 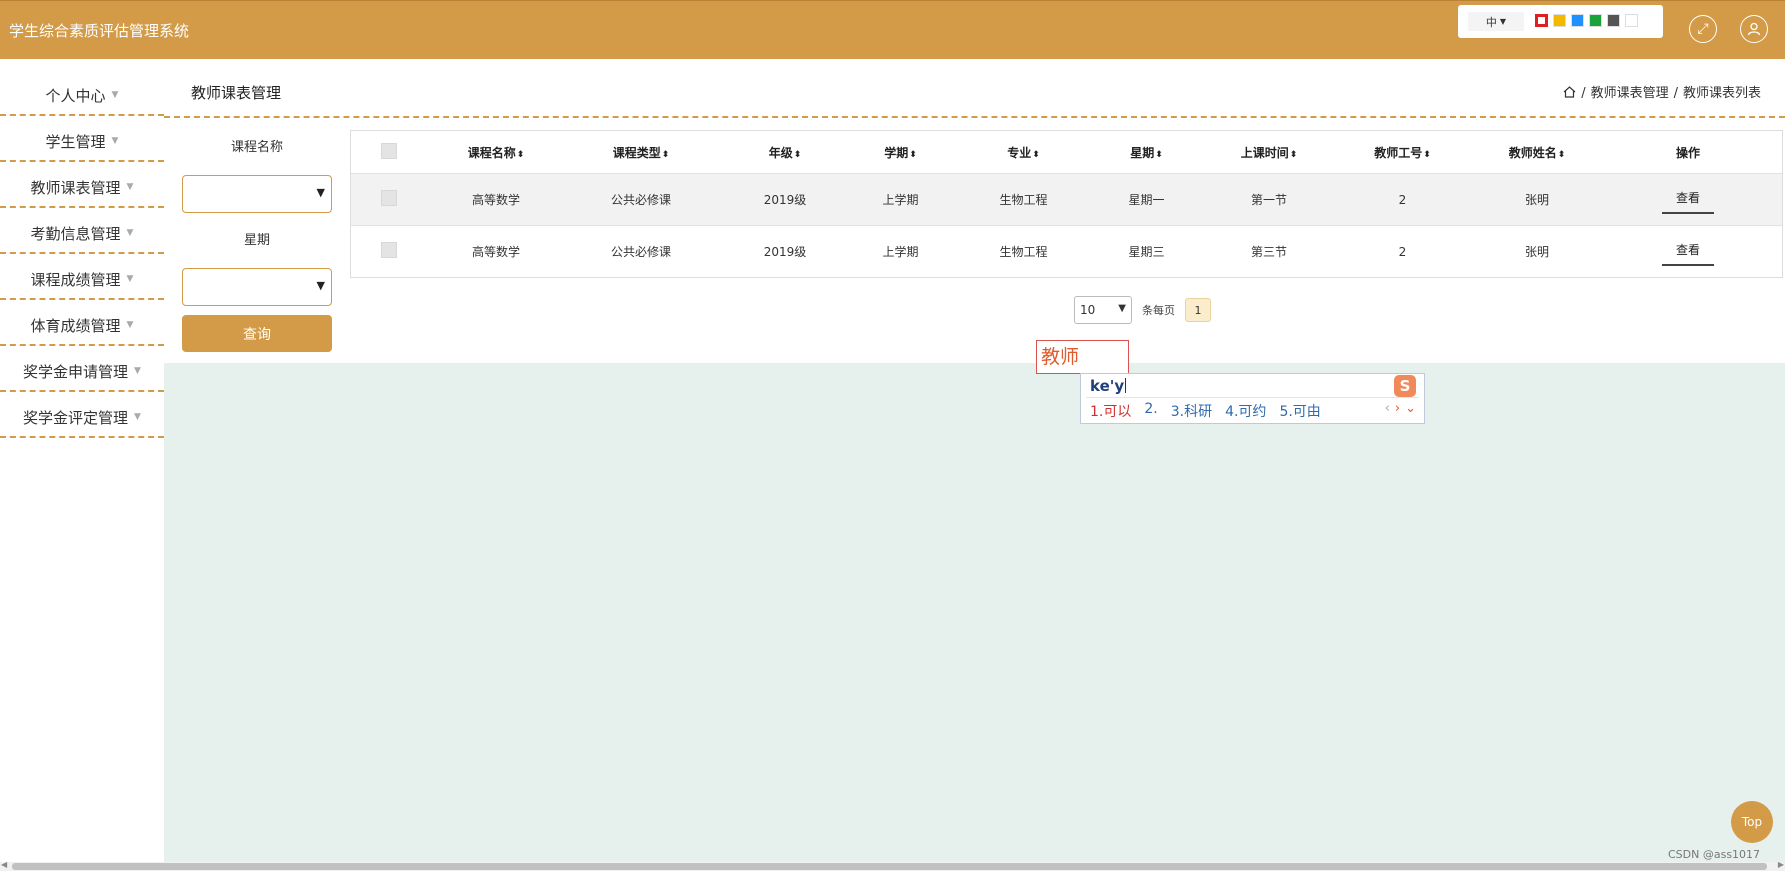 What do you see at coordinates (1158, 310) in the screenshot?
I see `per-page-label: 条每页` at bounding box center [1158, 310].